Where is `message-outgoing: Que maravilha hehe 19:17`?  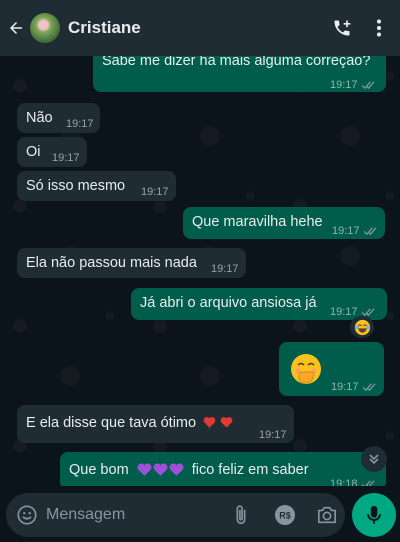
message-outgoing: Que maravilha hehe 19:17 is located at coordinates (284, 223).